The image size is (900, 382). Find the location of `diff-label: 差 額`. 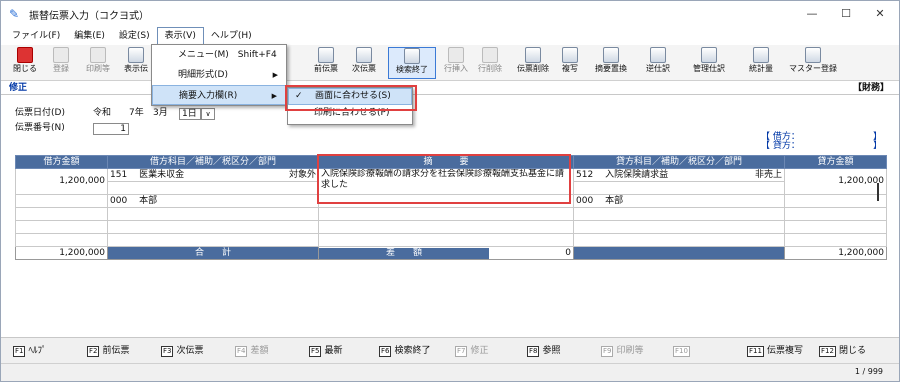

diff-label: 差 額 is located at coordinates (404, 253).